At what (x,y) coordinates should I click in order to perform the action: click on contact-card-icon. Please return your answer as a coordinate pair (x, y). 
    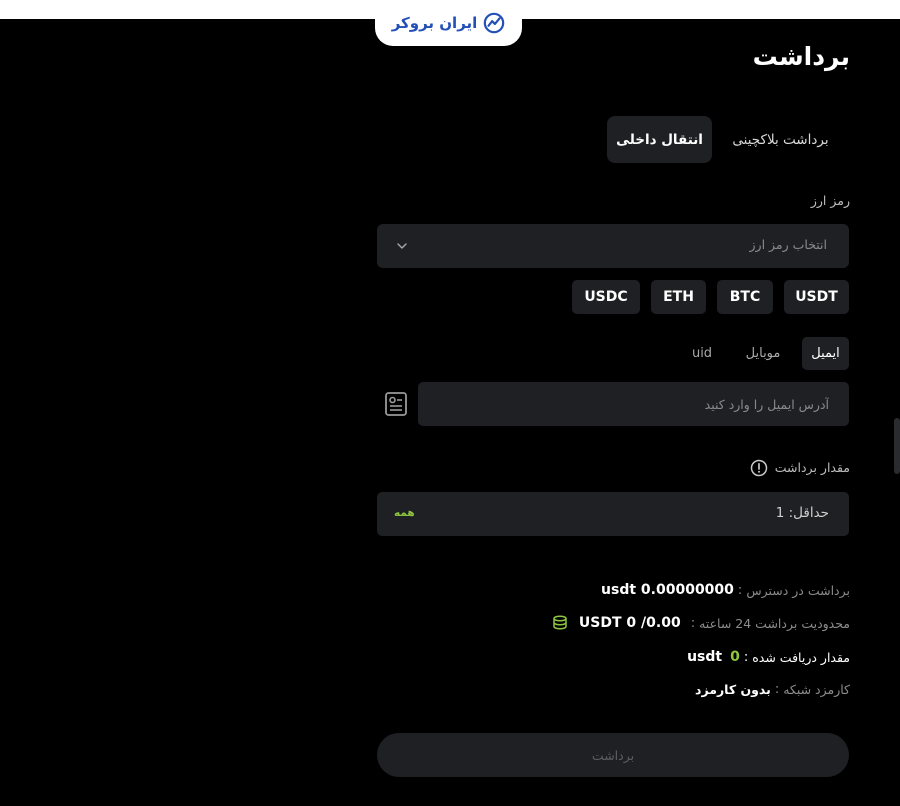
    Looking at the image, I should click on (396, 404).